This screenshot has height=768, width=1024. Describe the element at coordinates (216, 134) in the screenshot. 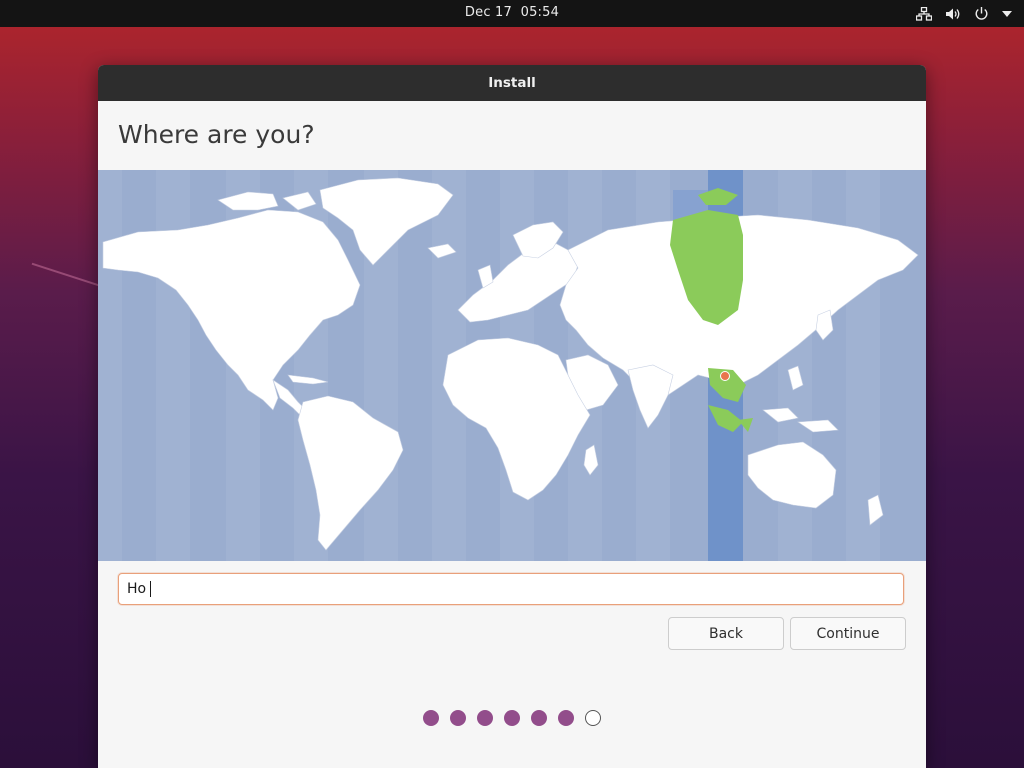

I see `page-heading: Where are you?` at that location.